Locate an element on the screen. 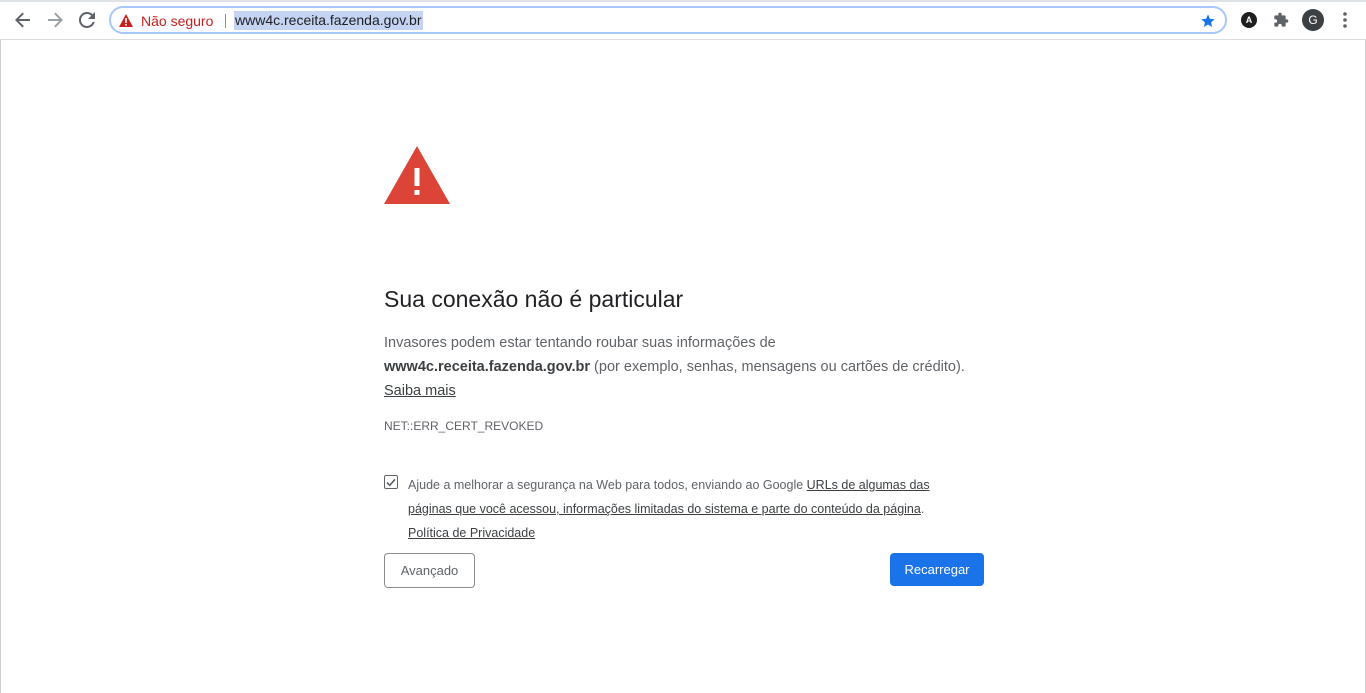  forward-button is located at coordinates (55, 20).